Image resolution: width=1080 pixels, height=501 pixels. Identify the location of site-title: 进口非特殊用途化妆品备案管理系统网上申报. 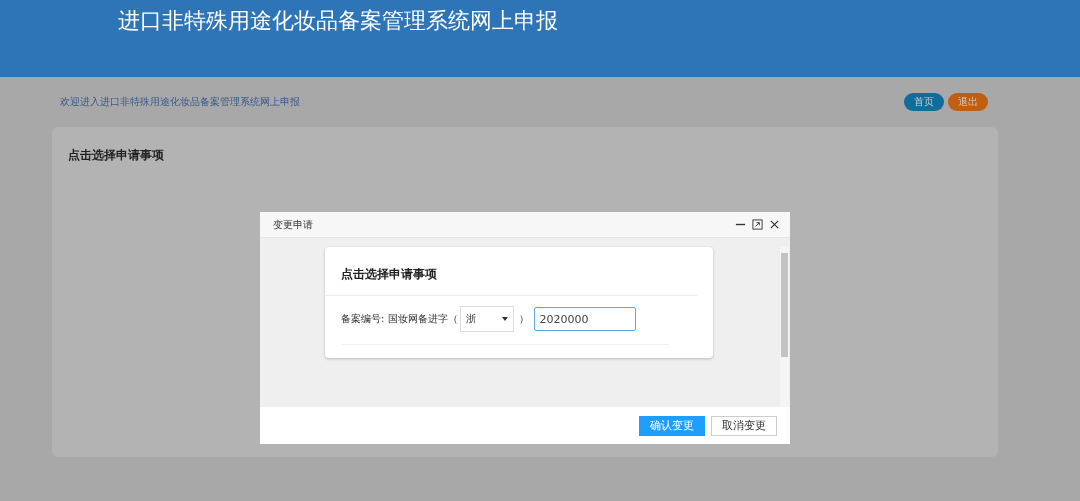
(338, 20).